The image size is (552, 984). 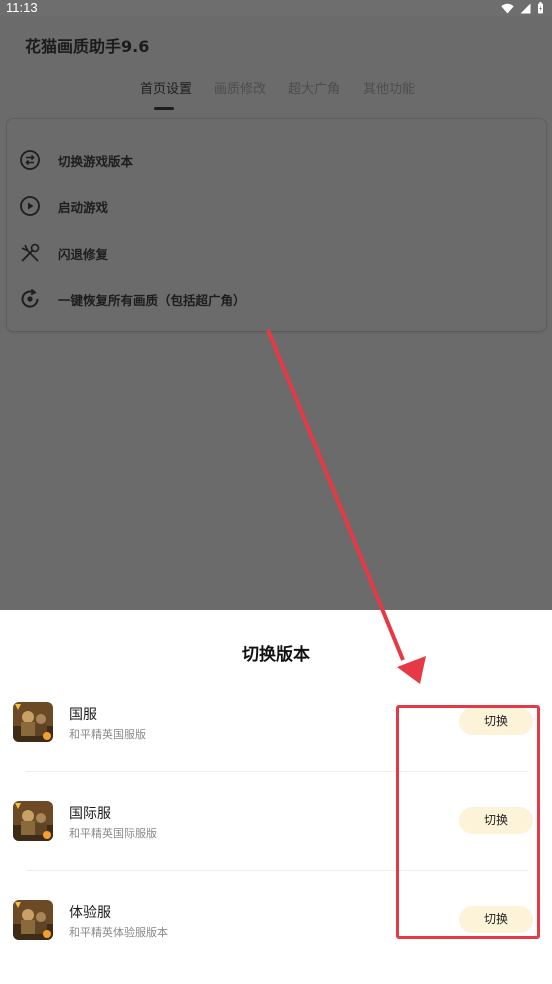 What do you see at coordinates (113, 833) in the screenshot?
I see `version-subtitle: 和平精英国际服版` at bounding box center [113, 833].